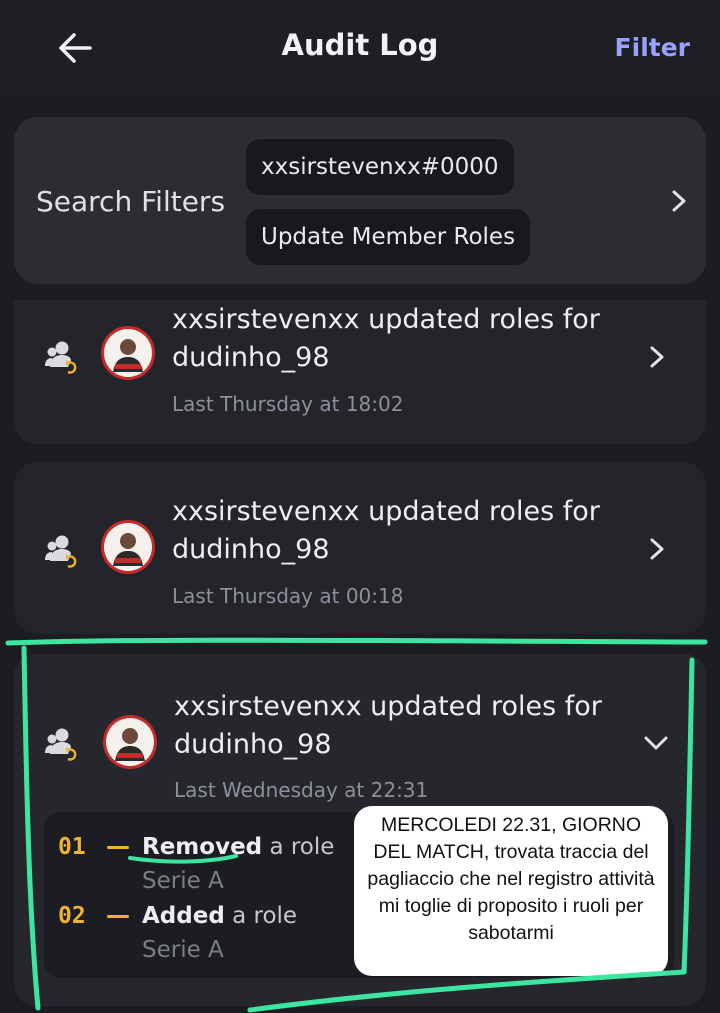 This screenshot has height=1013, width=720. Describe the element at coordinates (288, 404) in the screenshot. I see `entry-timestamp: Last Thursday at 18:02` at that location.